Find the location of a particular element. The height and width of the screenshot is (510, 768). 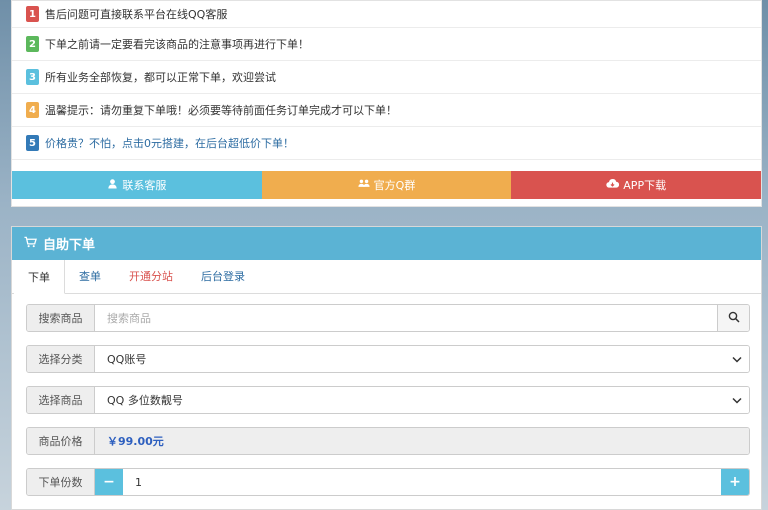

category-label: 选择分类 is located at coordinates (61, 359).